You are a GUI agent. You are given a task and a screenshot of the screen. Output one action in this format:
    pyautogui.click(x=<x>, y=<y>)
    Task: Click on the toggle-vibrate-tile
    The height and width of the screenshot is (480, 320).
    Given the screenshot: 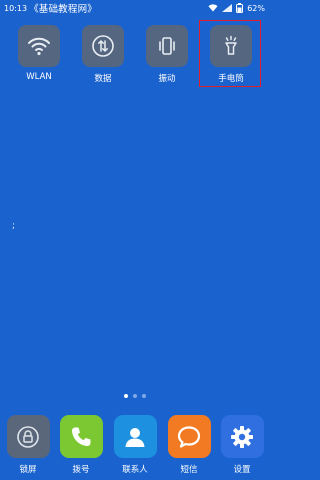 What is the action you would take?
    pyautogui.click(x=167, y=46)
    